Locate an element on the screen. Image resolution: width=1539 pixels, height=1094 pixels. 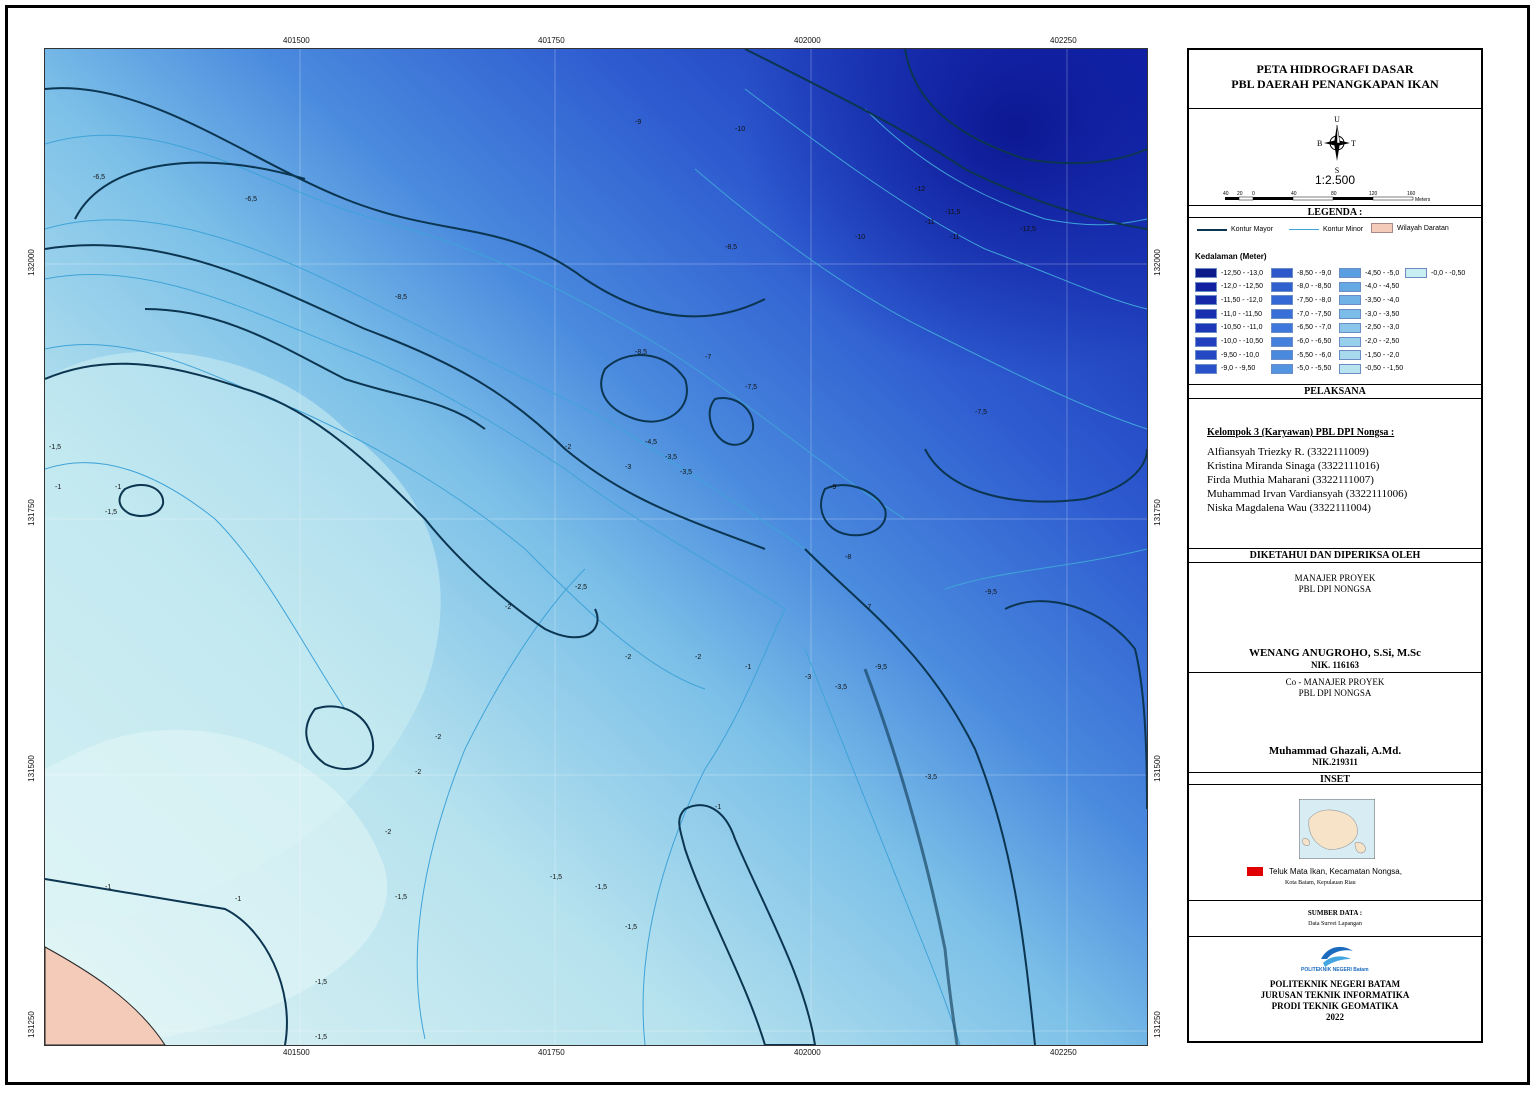
contour-label: -2,5 is located at coordinates (581, 587).